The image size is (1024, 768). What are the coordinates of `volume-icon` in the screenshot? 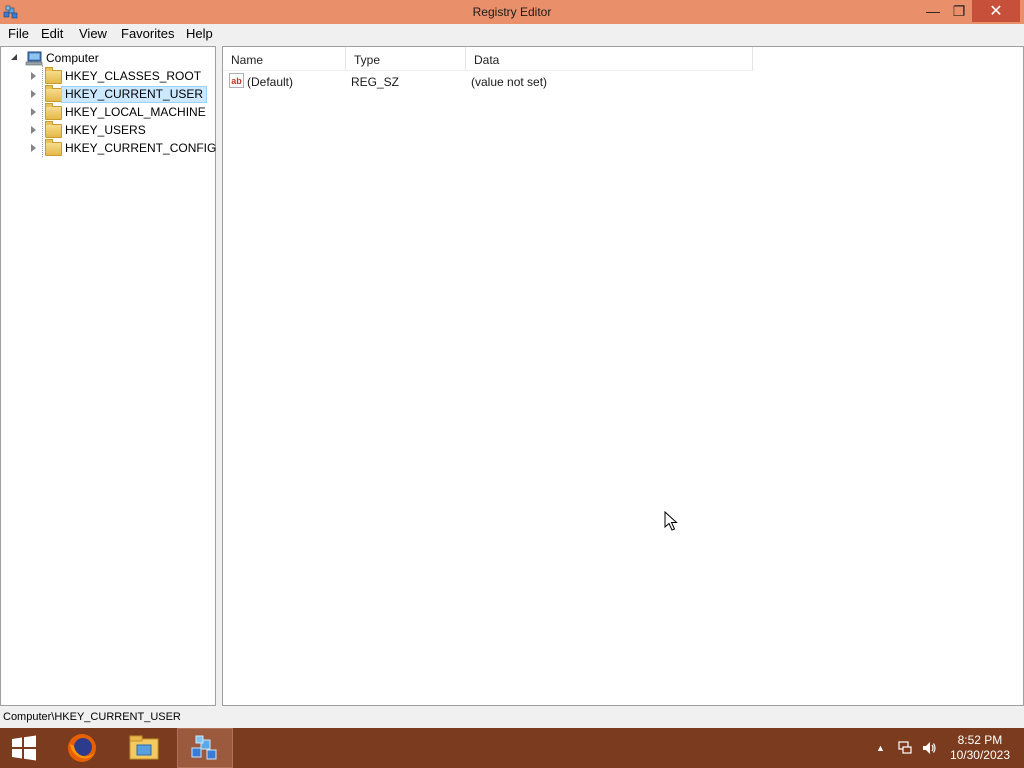 It's located at (929, 748).